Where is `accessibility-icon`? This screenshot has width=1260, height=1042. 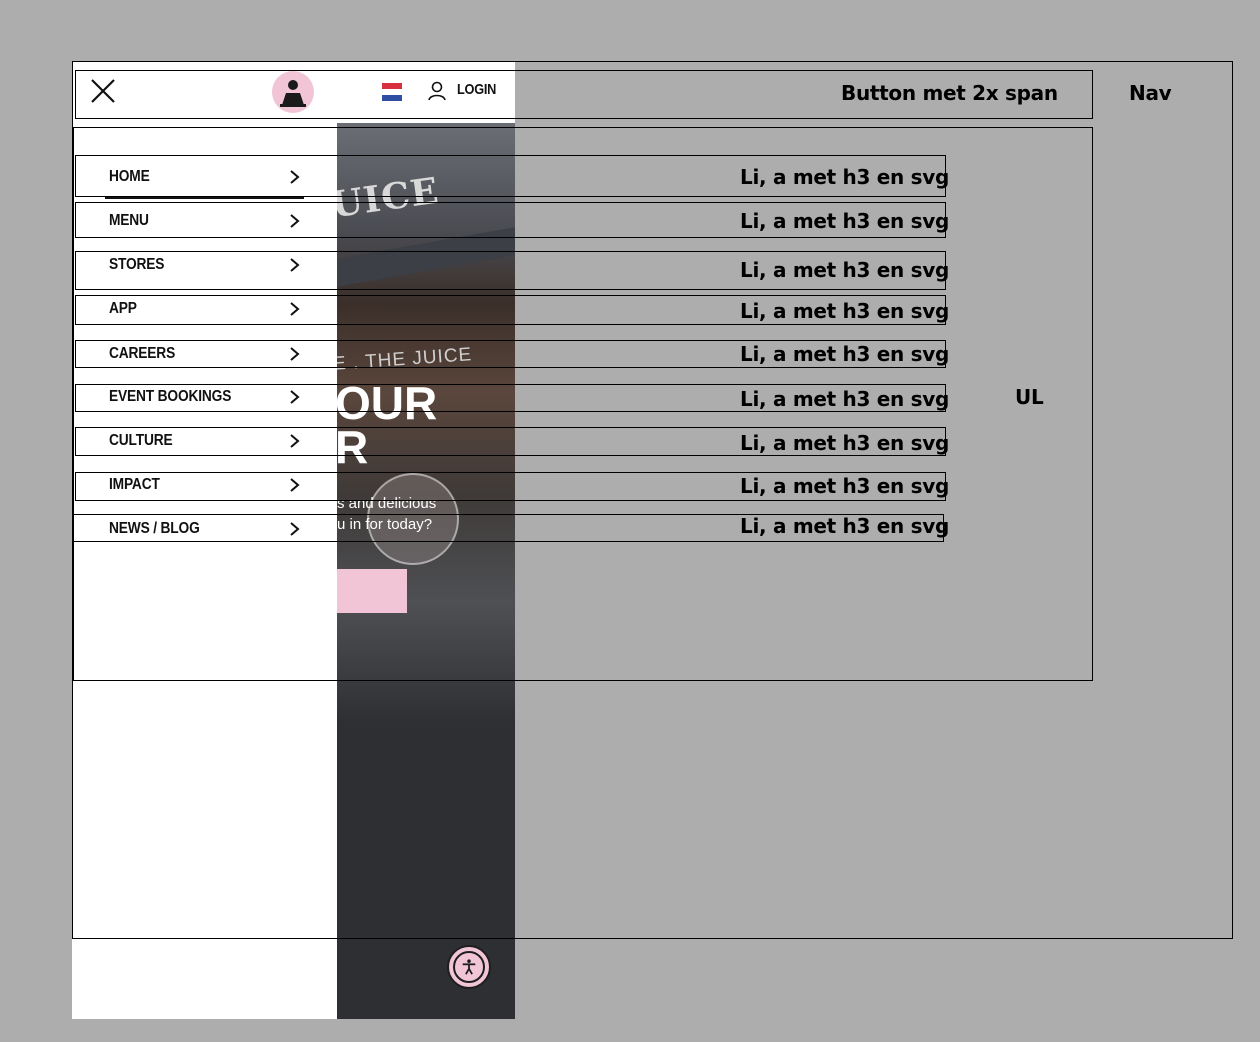 accessibility-icon is located at coordinates (469, 967).